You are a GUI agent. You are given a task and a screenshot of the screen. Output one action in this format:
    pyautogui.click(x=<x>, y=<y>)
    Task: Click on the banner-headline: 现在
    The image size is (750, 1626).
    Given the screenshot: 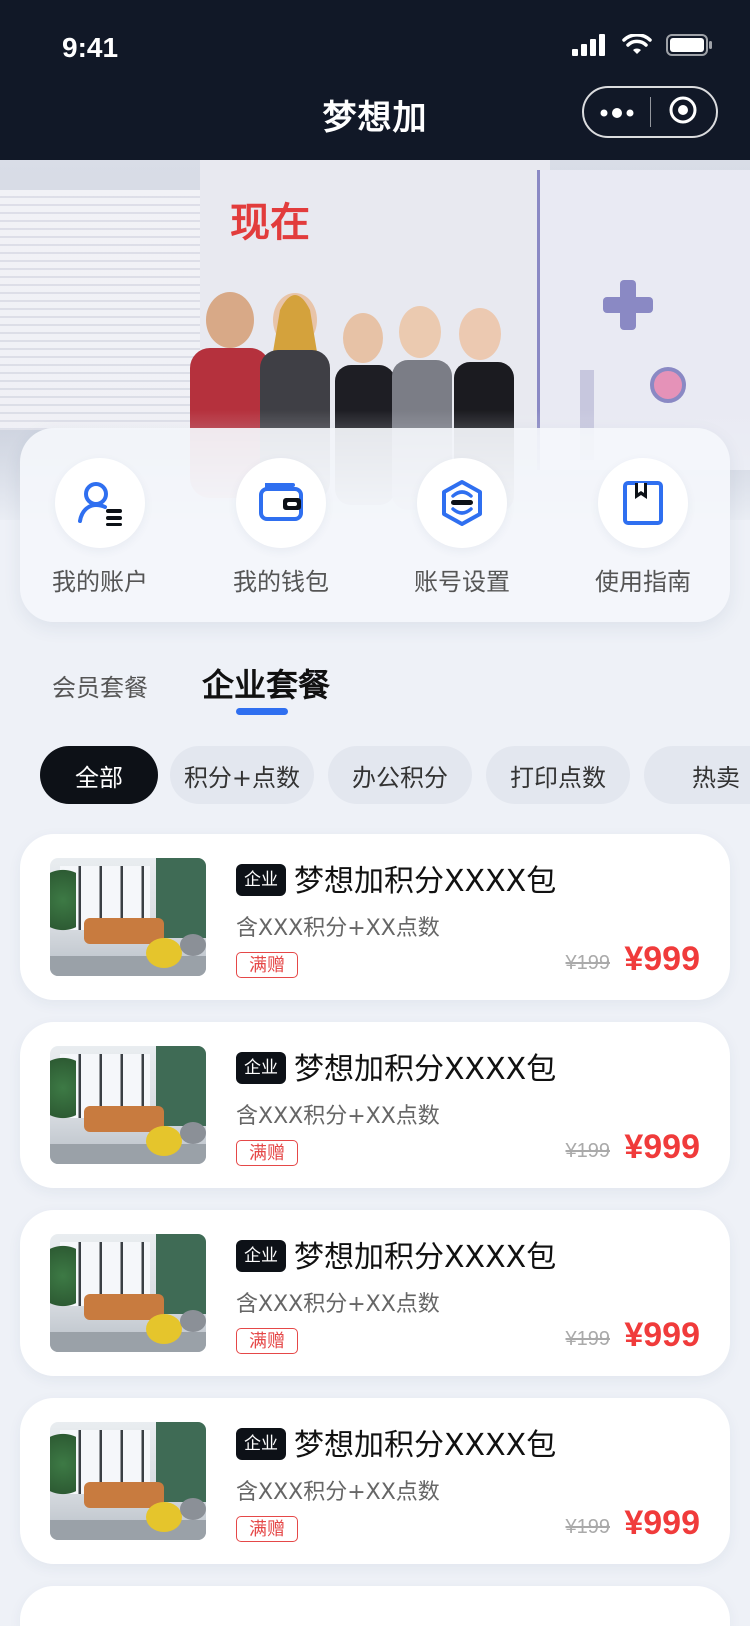 What is the action you would take?
    pyautogui.click(x=270, y=223)
    